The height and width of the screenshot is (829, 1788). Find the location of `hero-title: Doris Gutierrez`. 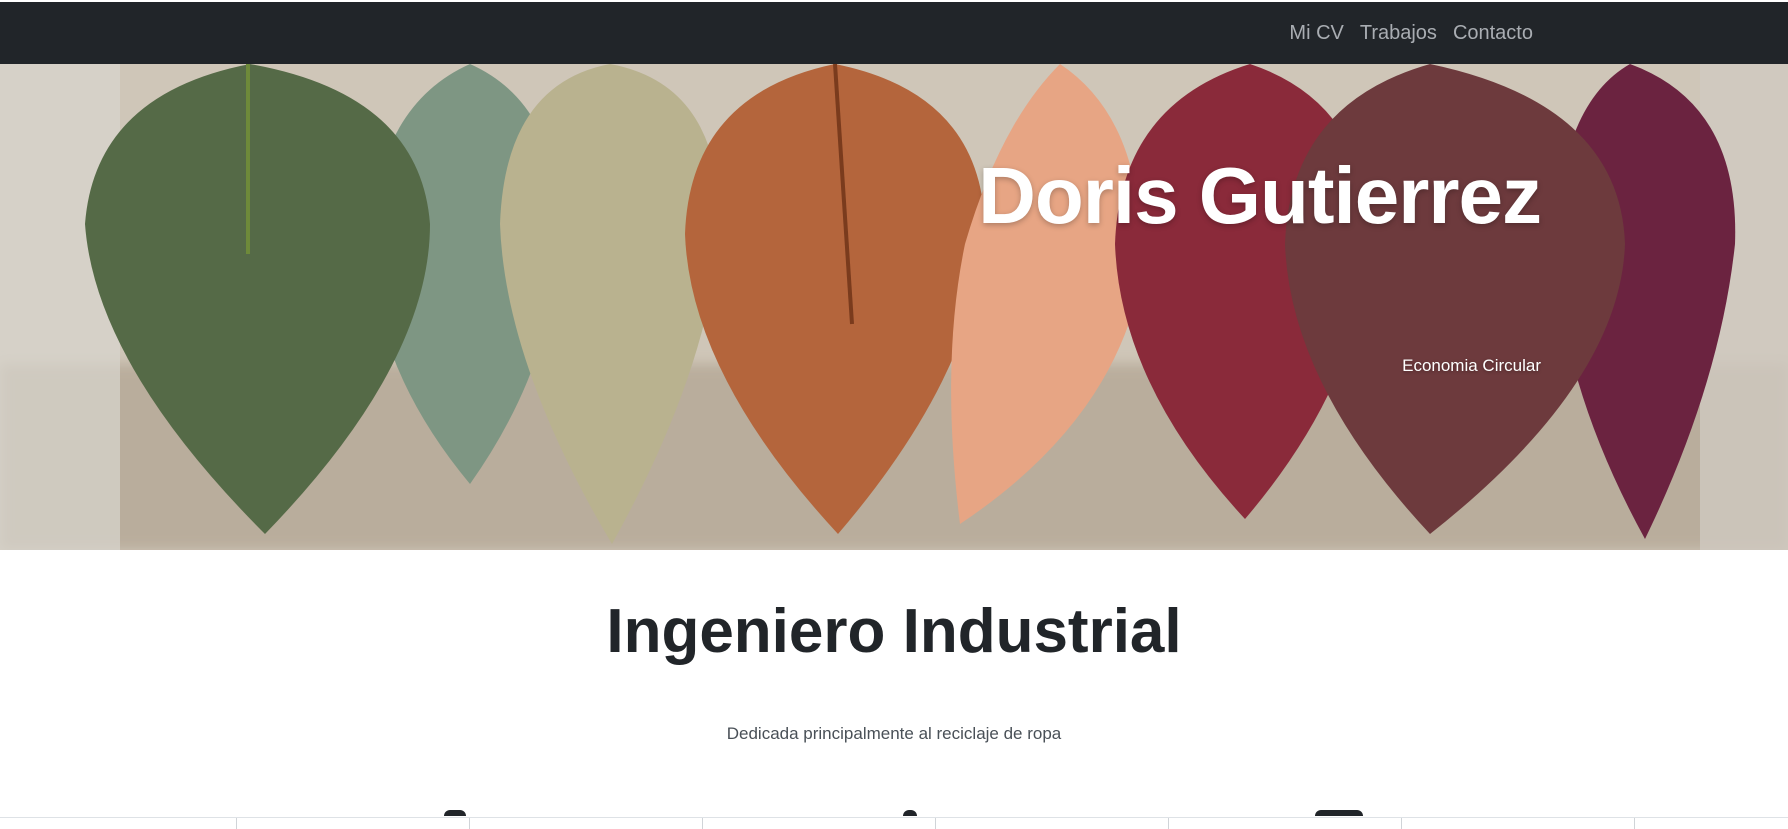

hero-title: Doris Gutierrez is located at coordinates (1260, 195).